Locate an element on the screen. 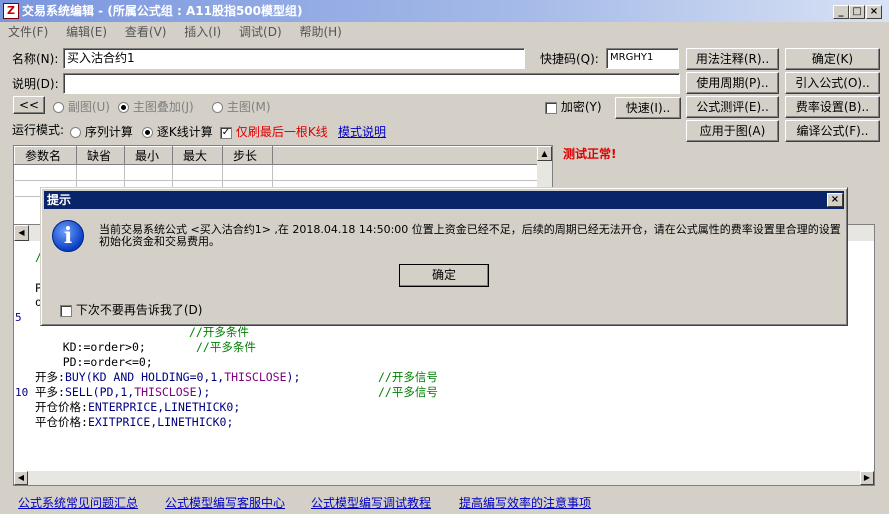 The image size is (889, 514). radio-subchart-label: 副图(U) is located at coordinates (88, 107).